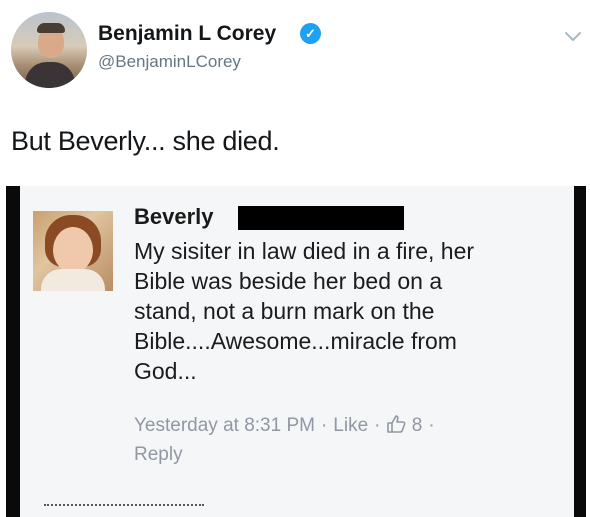  Describe the element at coordinates (158, 454) in the screenshot. I see `reply-link: Reply` at that location.